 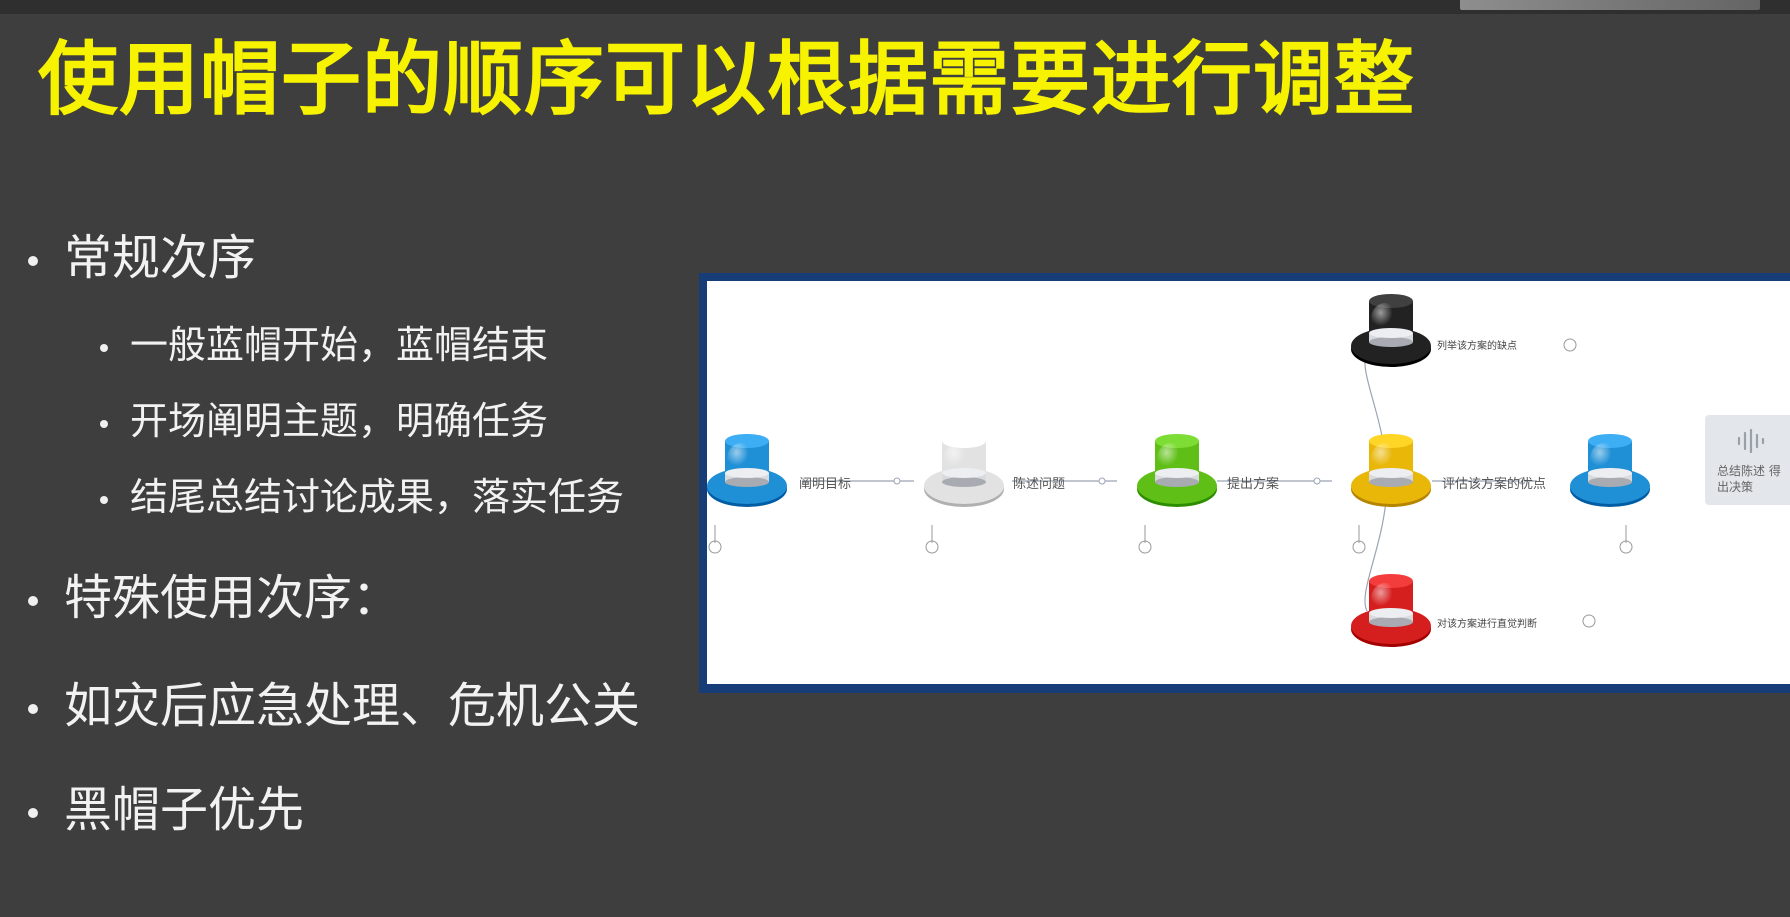 I want to click on node-label: 阐明目标, so click(x=825, y=484).